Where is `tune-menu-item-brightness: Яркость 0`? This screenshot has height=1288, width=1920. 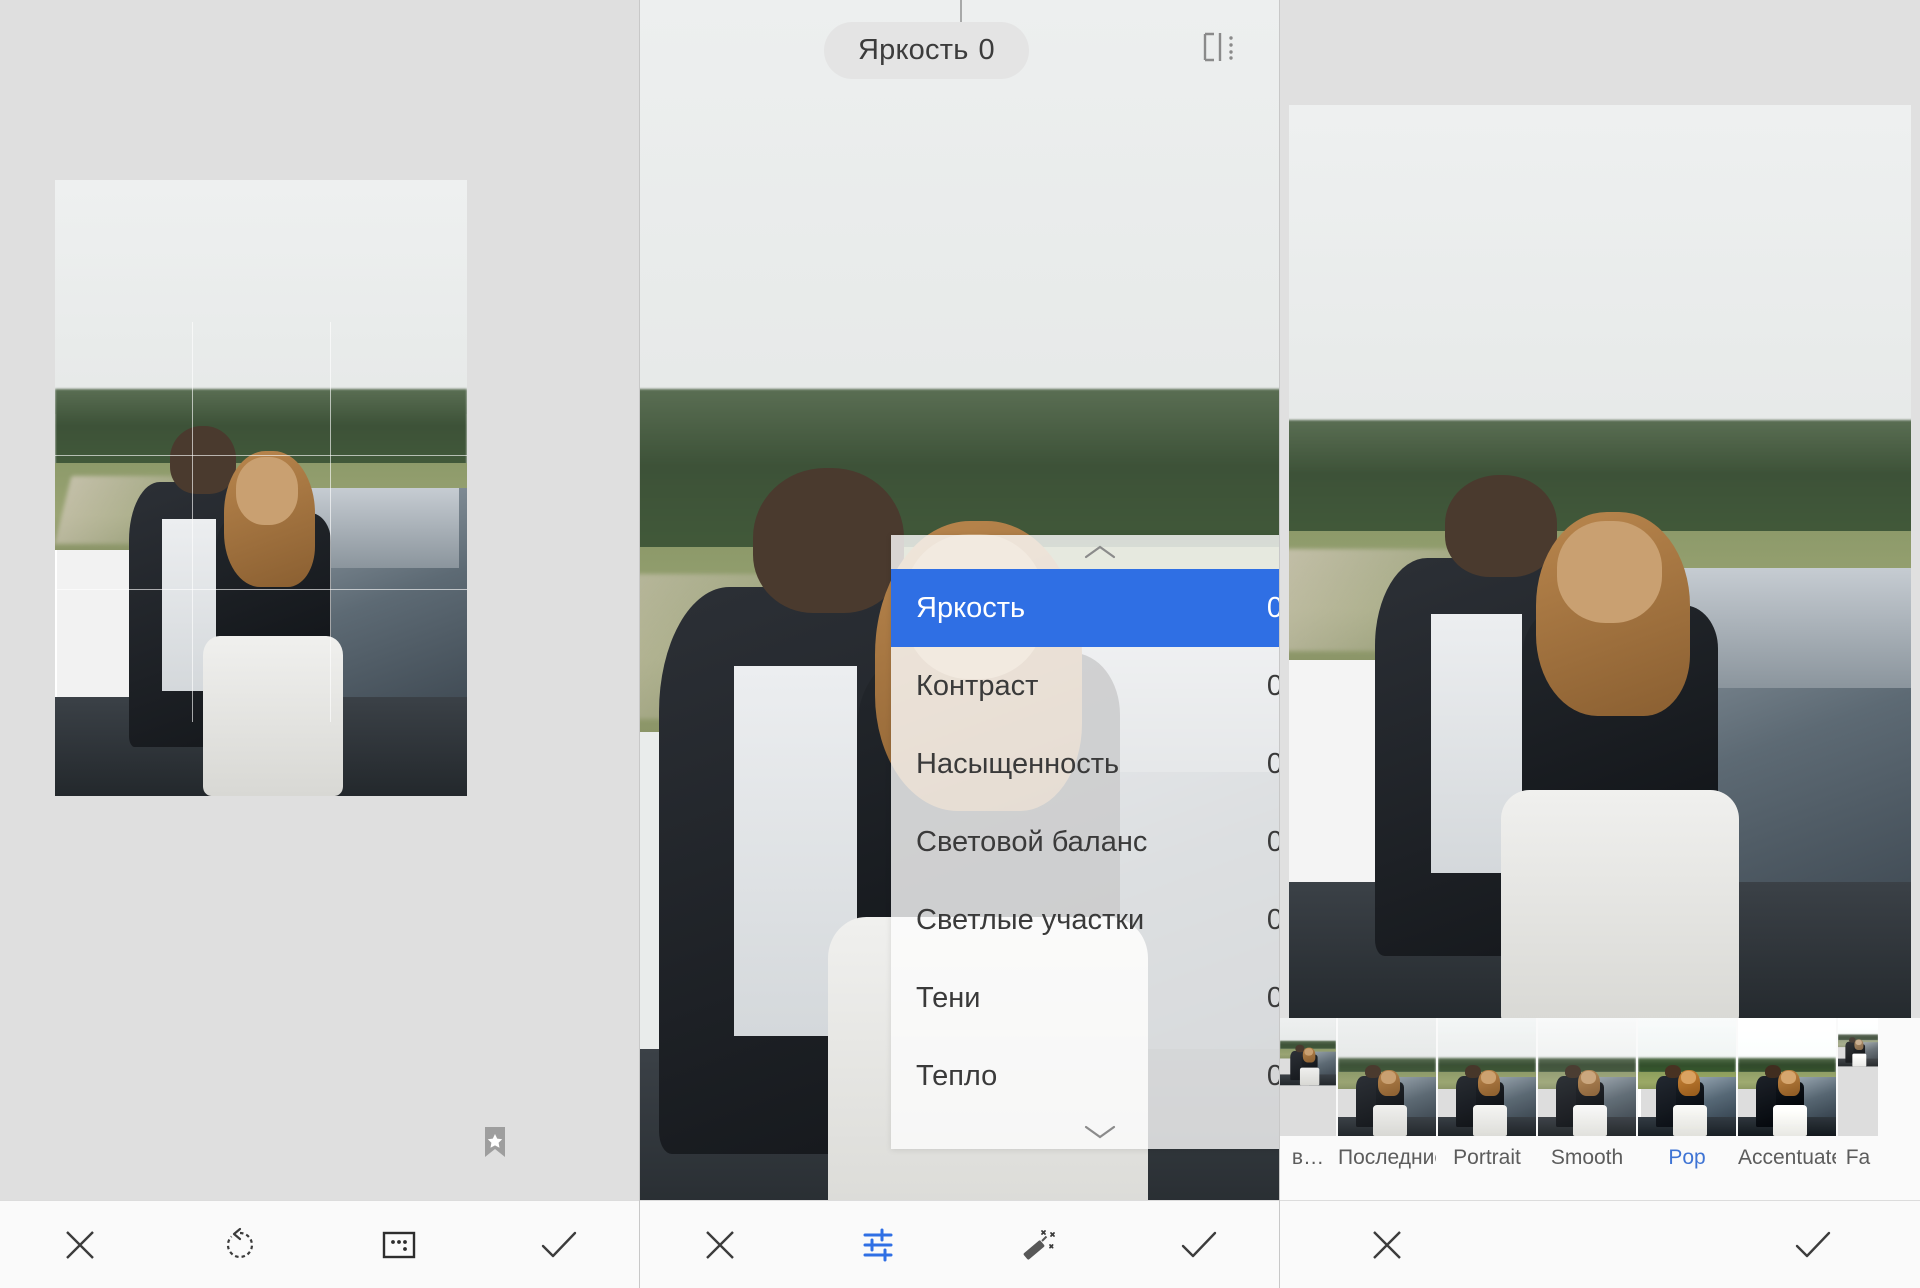
tune-menu-item-brightness: Яркость 0 is located at coordinates (1085, 608).